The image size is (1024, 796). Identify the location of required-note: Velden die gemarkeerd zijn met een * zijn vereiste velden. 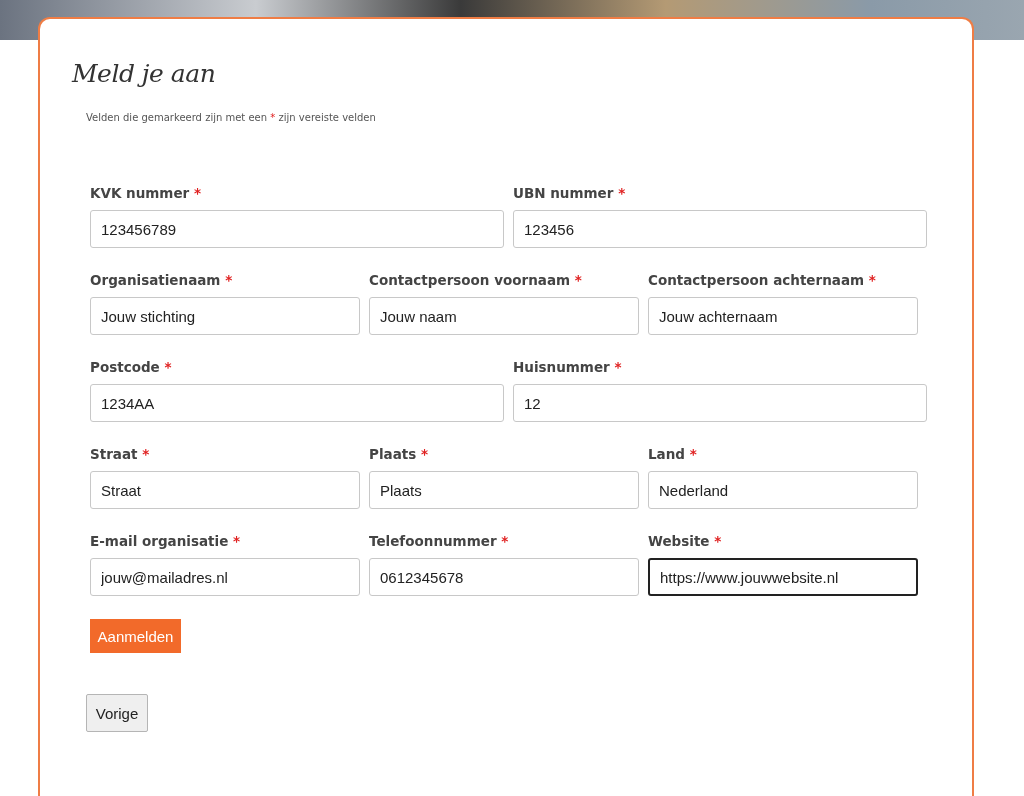
(231, 117).